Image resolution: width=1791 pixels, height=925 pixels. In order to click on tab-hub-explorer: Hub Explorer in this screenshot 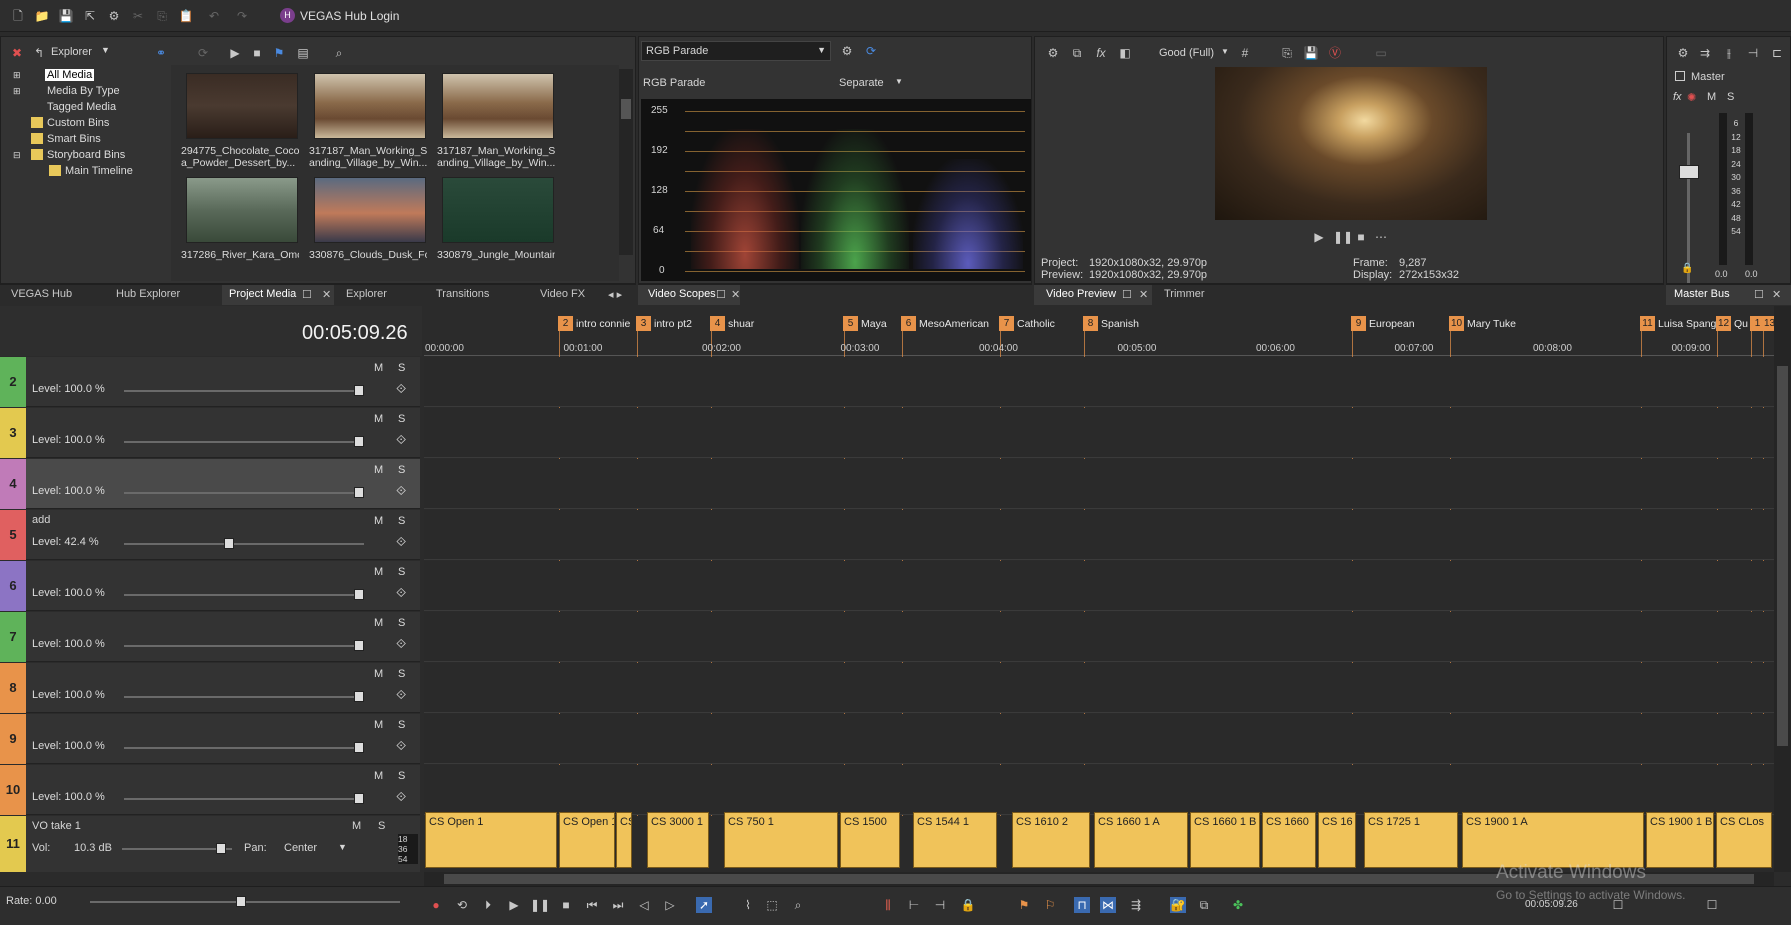, I will do `click(148, 294)`.